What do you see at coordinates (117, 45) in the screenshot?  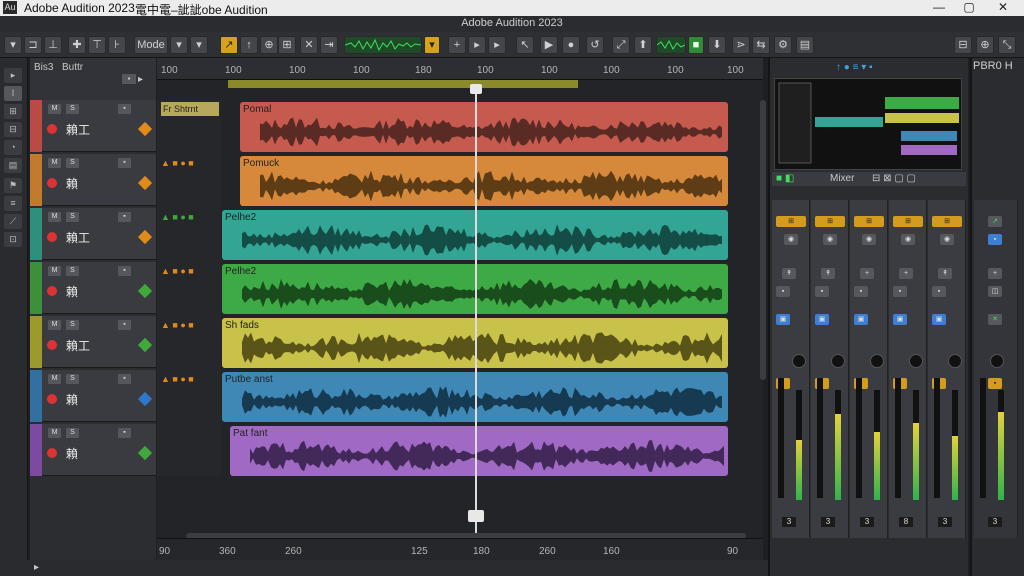 I see `loop-icon: ⊦` at bounding box center [117, 45].